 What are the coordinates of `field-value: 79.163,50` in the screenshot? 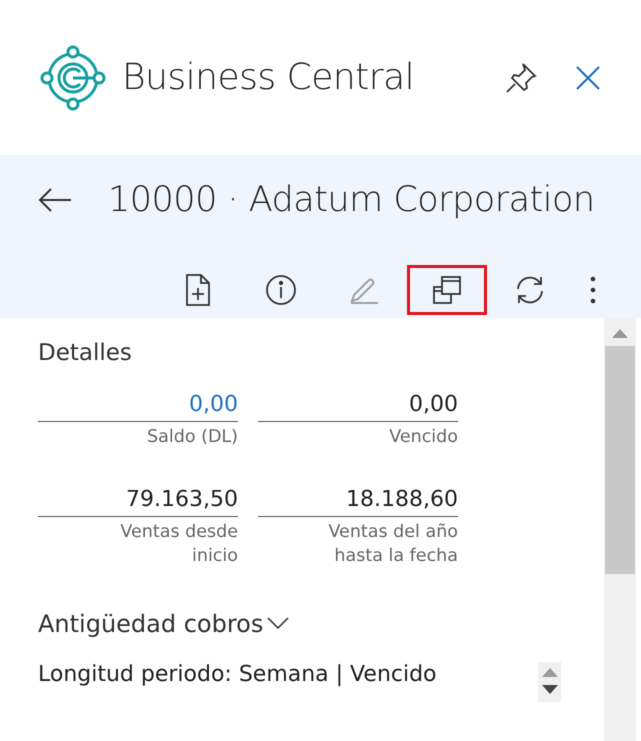 It's located at (138, 502).